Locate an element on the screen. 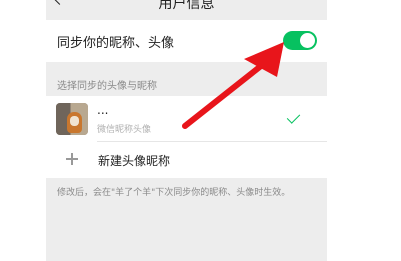  new-profile-label: 新建头像昵称 is located at coordinates (134, 161).